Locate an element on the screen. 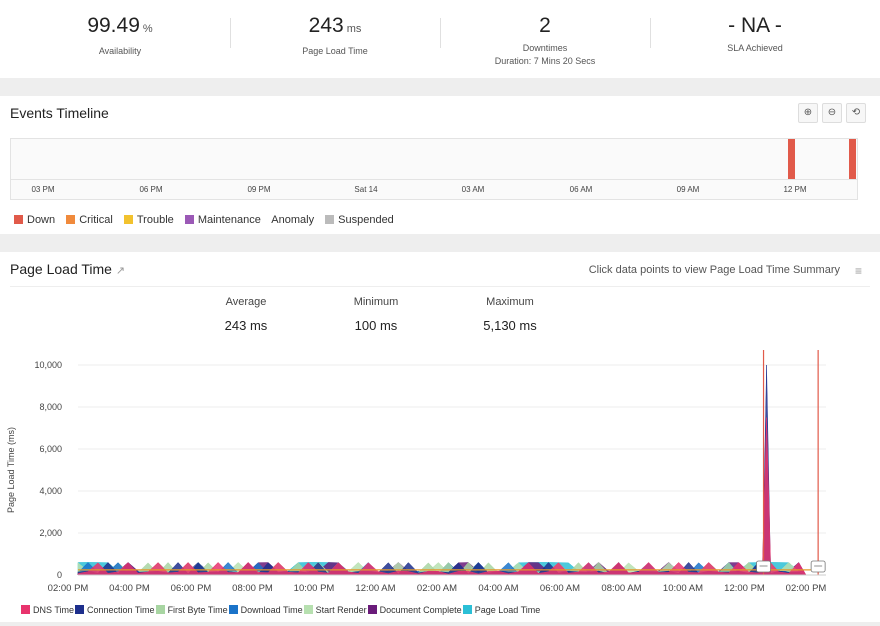 The image size is (880, 626). page-load-time-stat: 243 ms Page Load Time is located at coordinates (335, 35).